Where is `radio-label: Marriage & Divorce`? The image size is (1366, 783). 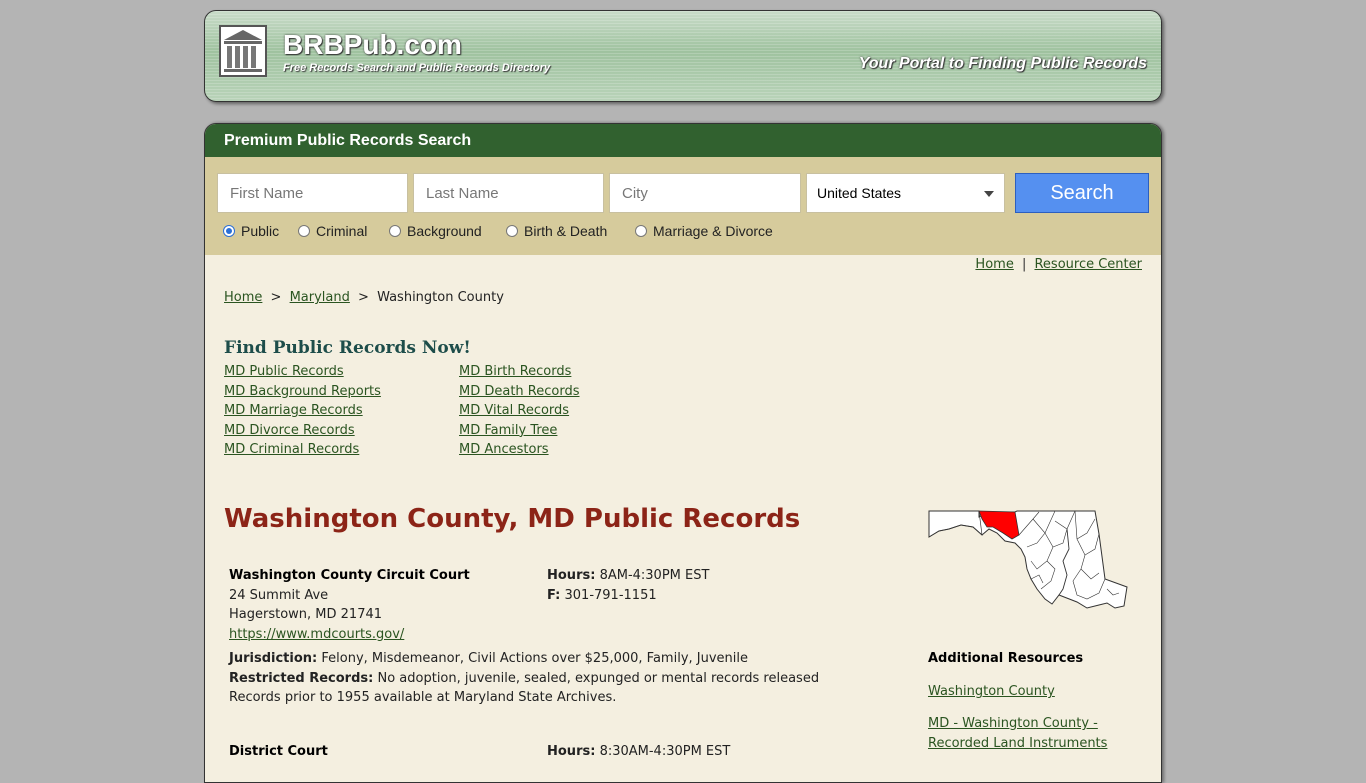 radio-label: Marriage & Divorce is located at coordinates (713, 231).